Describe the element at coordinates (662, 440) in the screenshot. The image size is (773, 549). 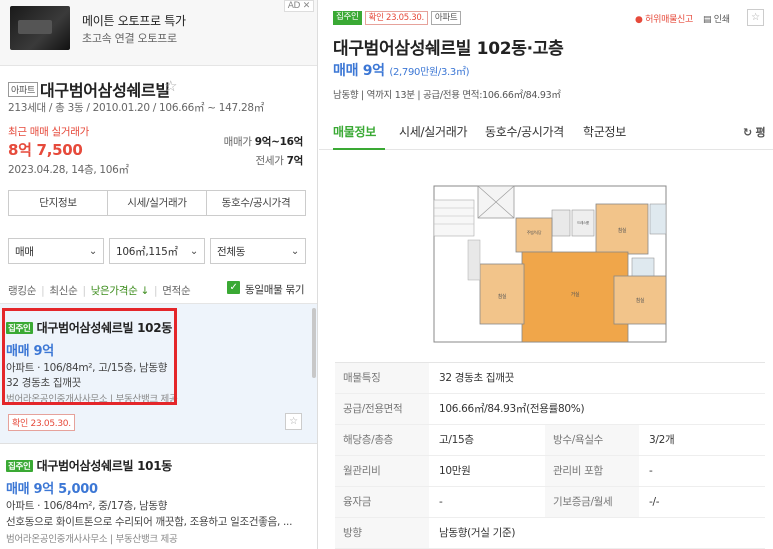
I see `row-value: 3/2개` at that location.